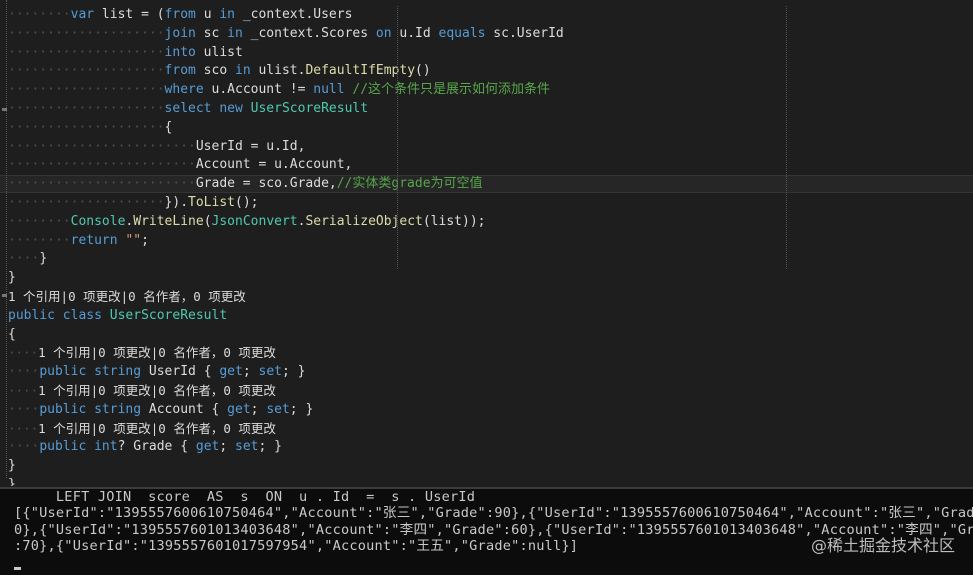 The width and height of the screenshot is (973, 575). What do you see at coordinates (133, 240) in the screenshot?
I see `code-token: ""` at bounding box center [133, 240].